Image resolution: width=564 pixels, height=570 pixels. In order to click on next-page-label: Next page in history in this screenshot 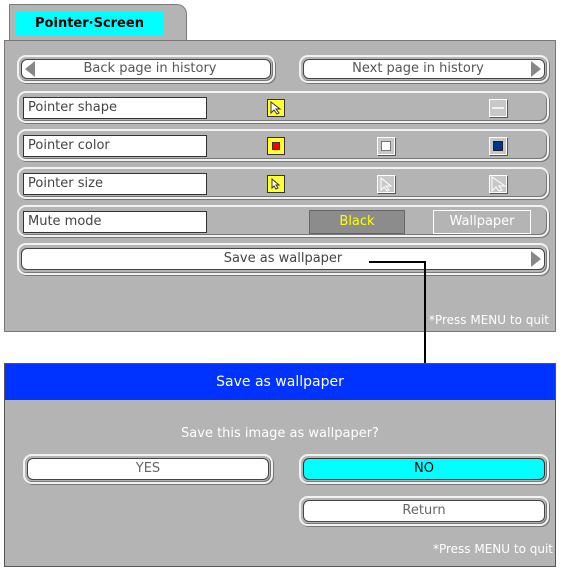, I will do `click(418, 68)`.